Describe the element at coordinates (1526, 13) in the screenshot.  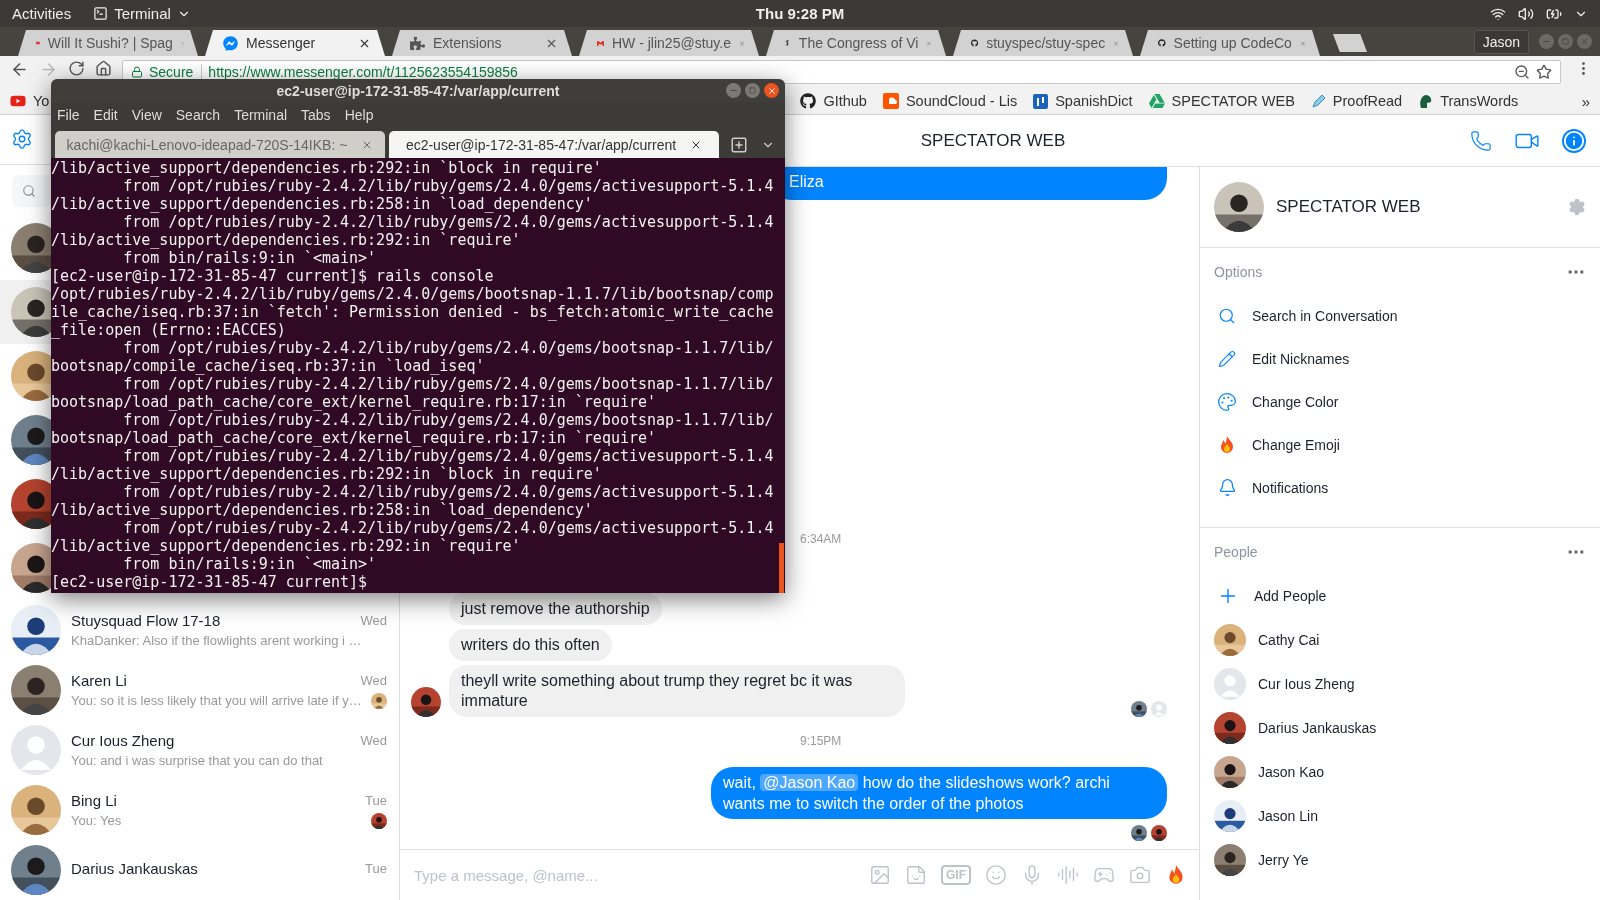
I see `volume-icon` at that location.